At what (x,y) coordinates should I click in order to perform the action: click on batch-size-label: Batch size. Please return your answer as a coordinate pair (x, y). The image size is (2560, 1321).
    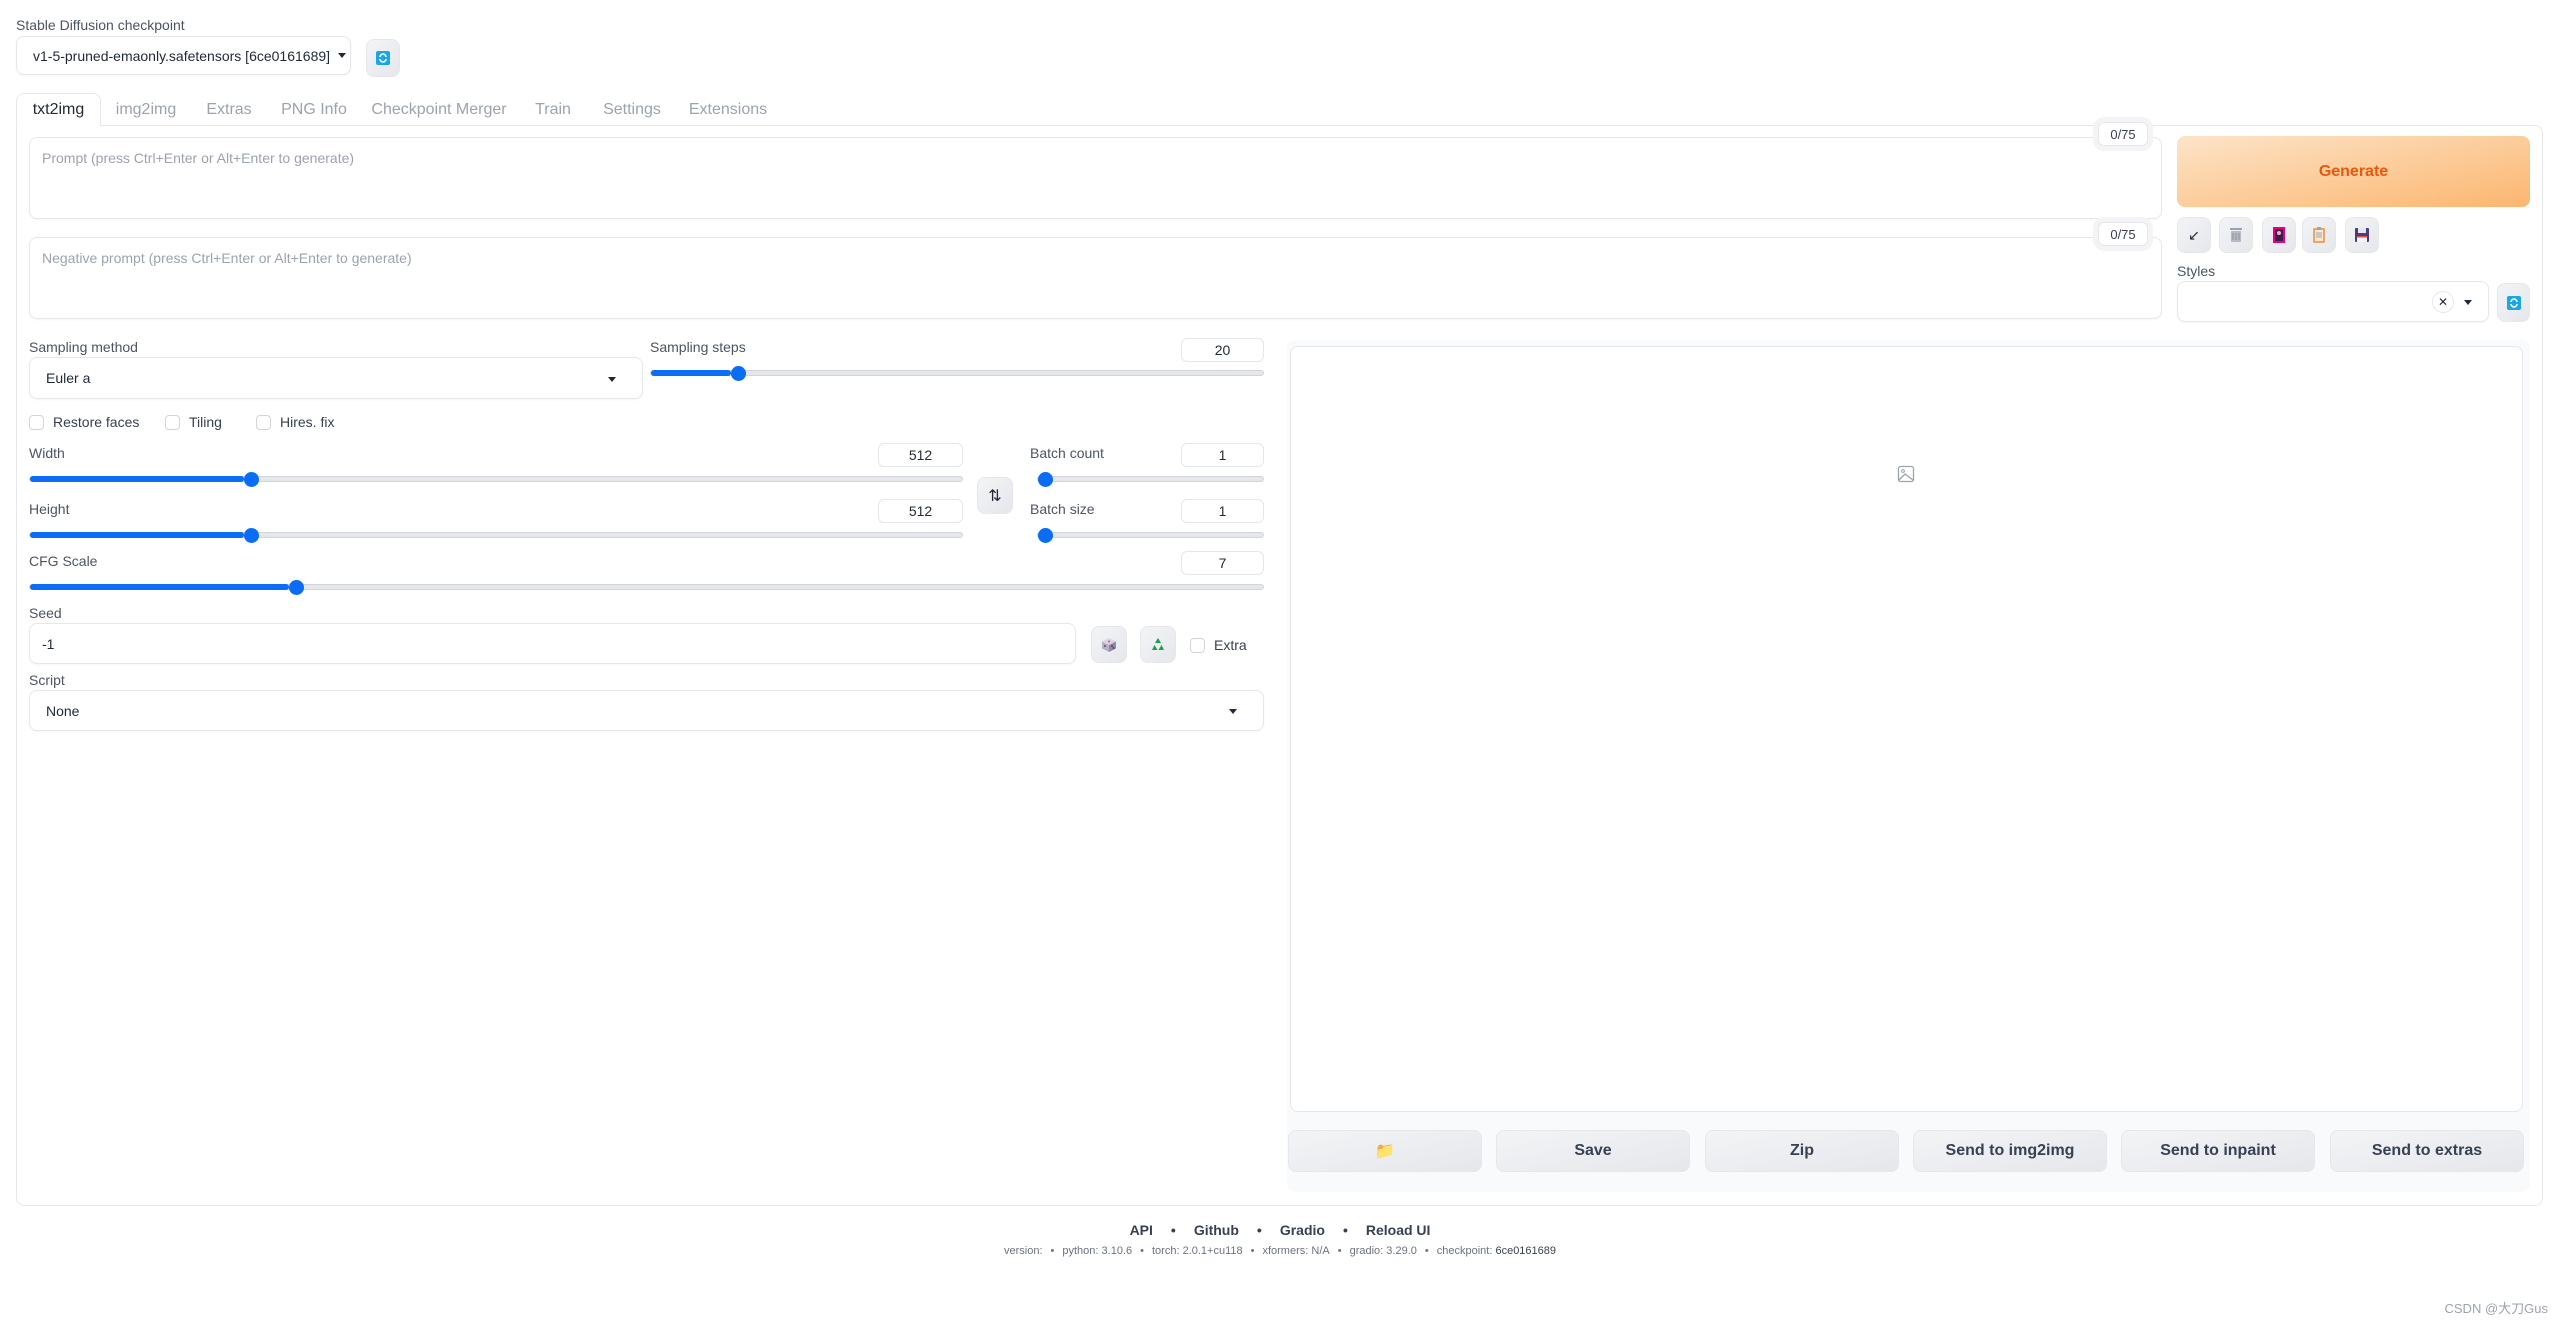
    Looking at the image, I should click on (1062, 509).